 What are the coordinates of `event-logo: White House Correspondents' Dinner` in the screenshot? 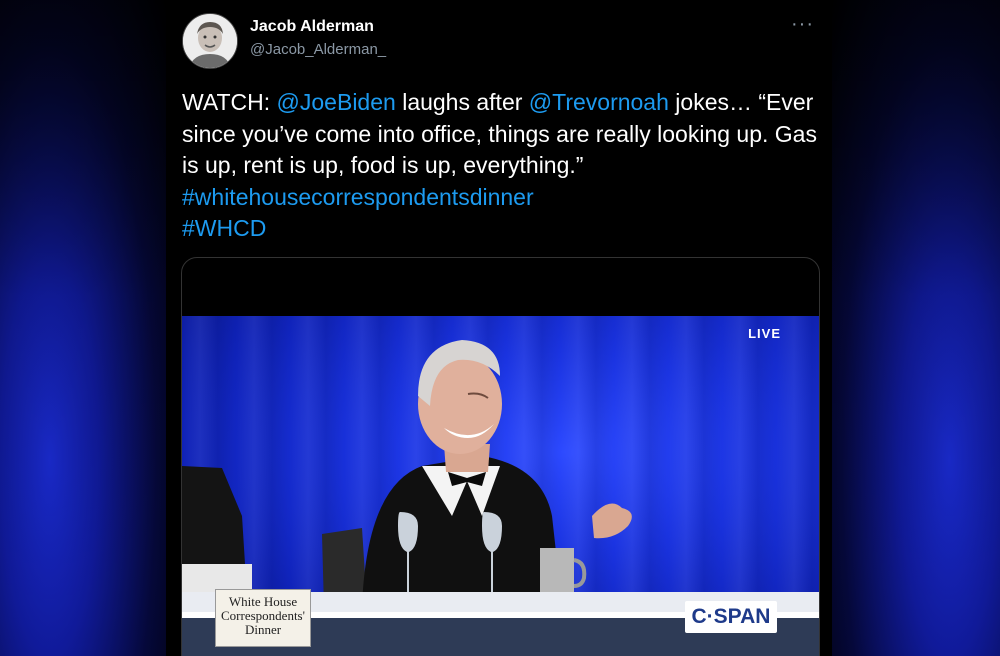 It's located at (263, 618).